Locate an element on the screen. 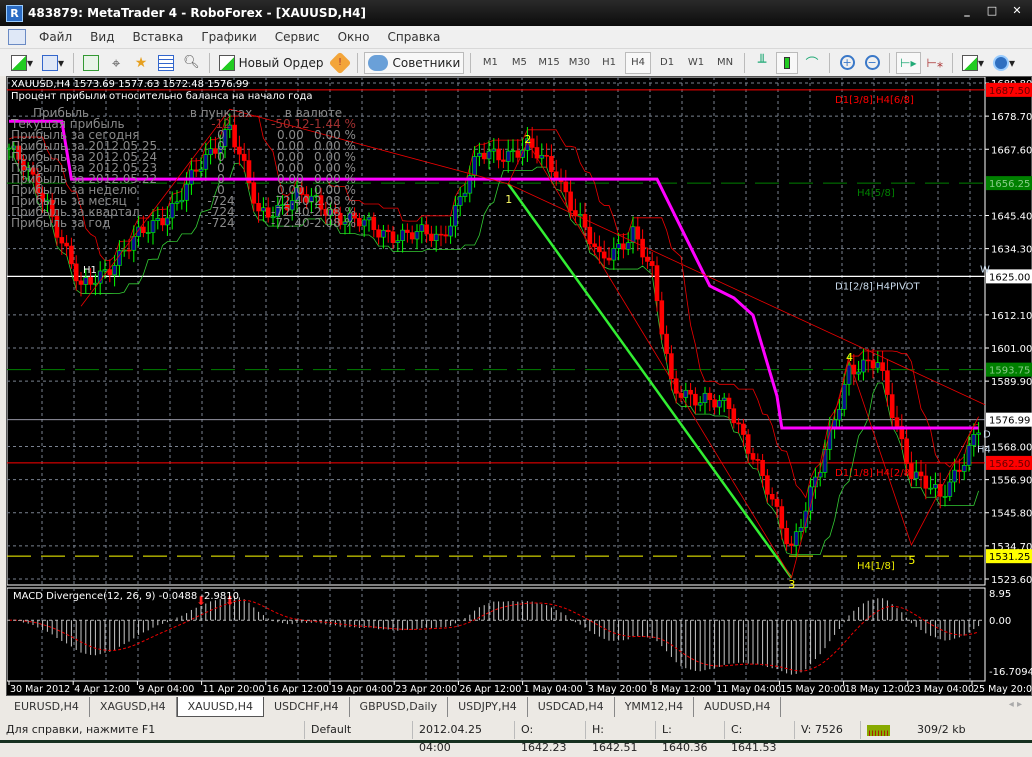  menu-window: Окно is located at coordinates (354, 37).